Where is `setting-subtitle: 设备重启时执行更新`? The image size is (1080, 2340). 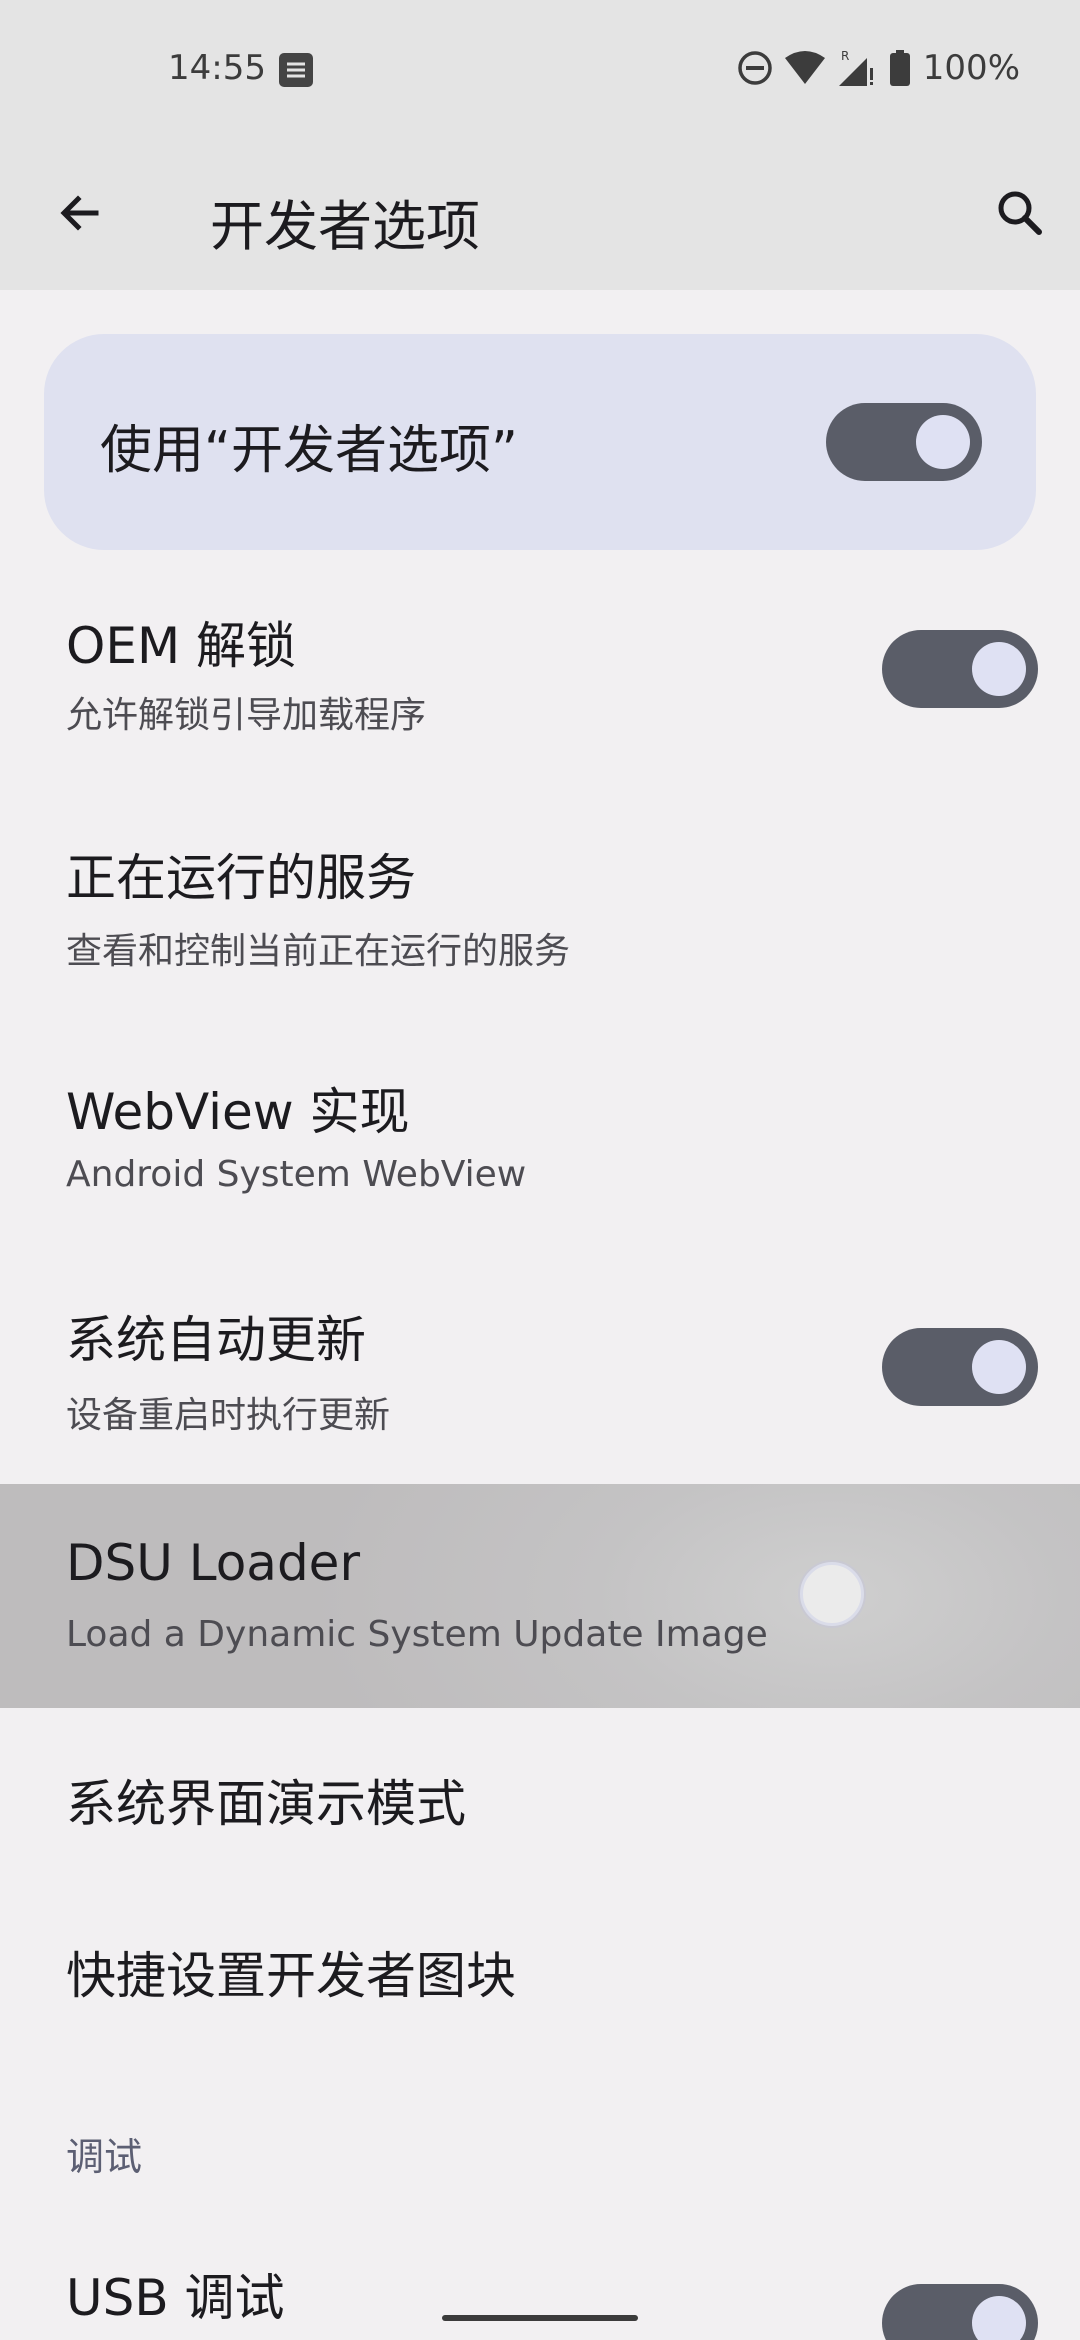 setting-subtitle: 设备重启时执行更新 is located at coordinates (228, 1415).